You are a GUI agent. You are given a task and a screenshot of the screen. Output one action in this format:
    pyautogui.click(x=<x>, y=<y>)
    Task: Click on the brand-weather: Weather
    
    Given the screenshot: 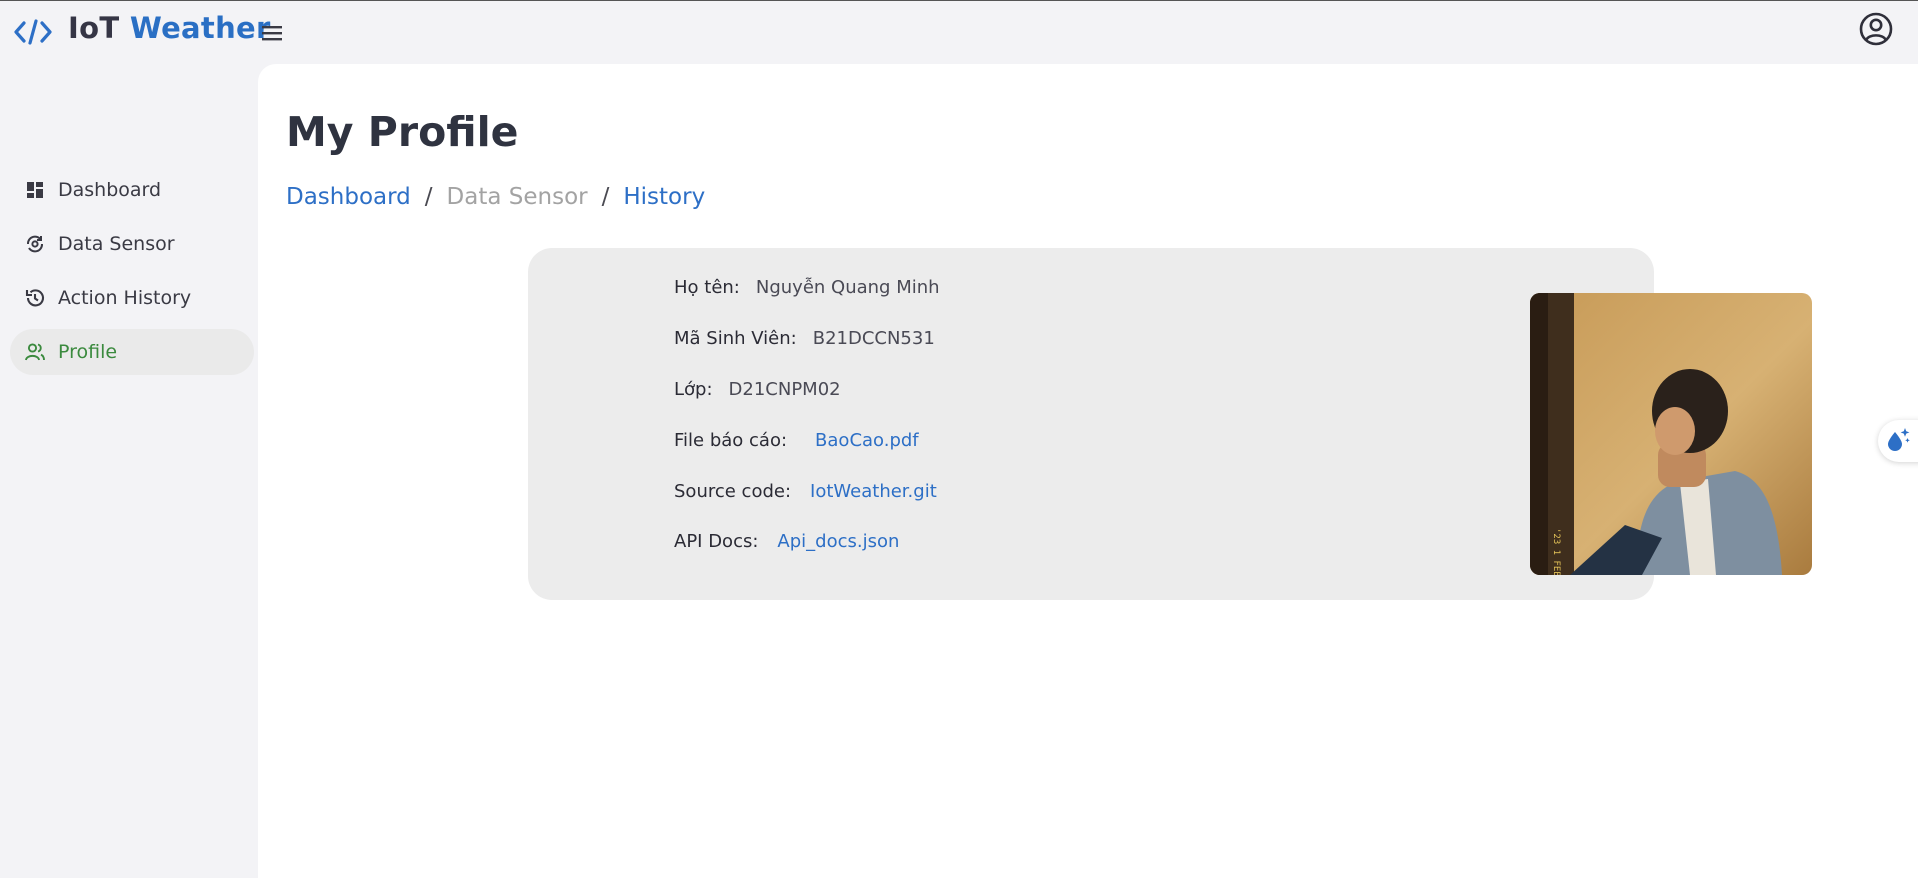 What is the action you would take?
    pyautogui.click(x=200, y=28)
    